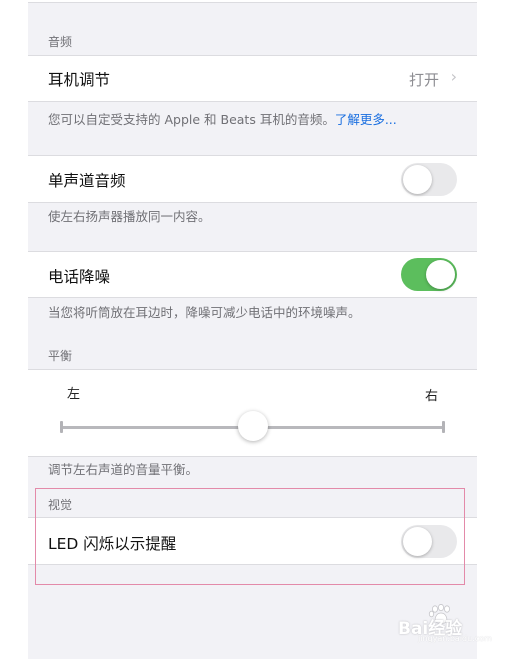 This screenshot has height=659, width=523. I want to click on balance-left-end-tick, so click(61, 427).